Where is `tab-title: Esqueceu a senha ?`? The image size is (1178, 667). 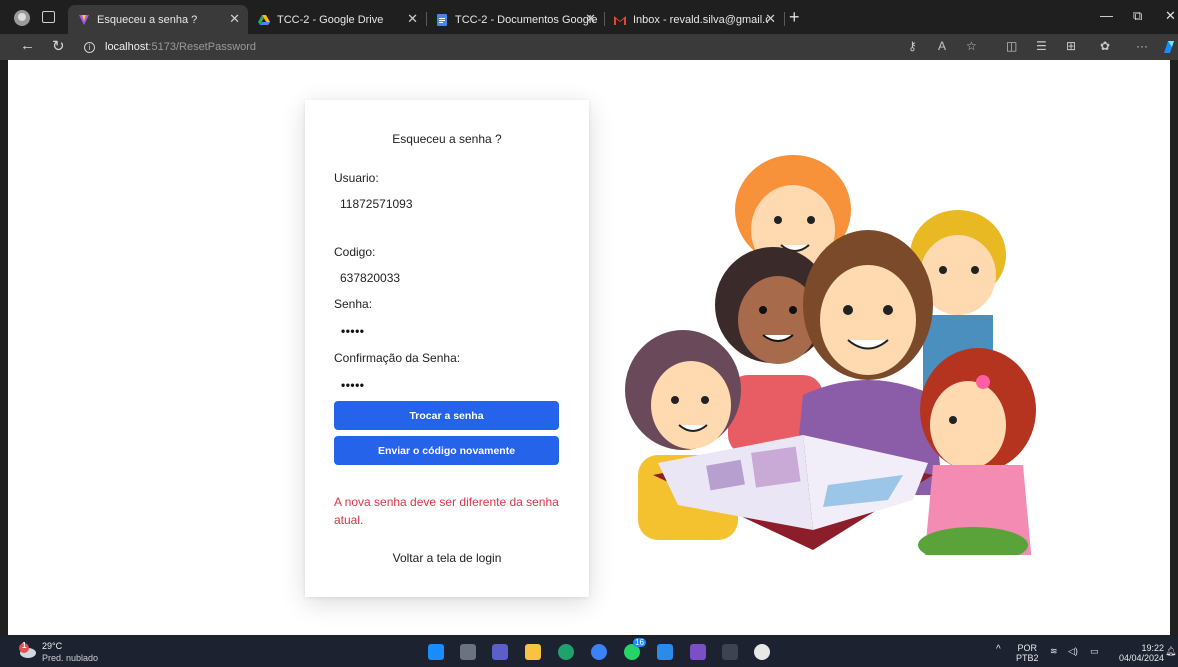 tab-title: Esqueceu a senha ? is located at coordinates (147, 19).